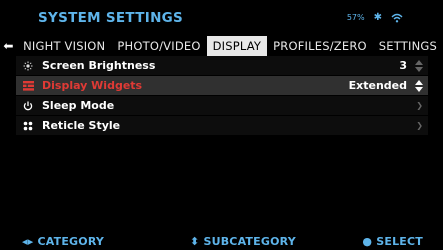  What do you see at coordinates (221, 17) in the screenshot?
I see `header-bar: SYSTEM SETTINGS 57% ✱` at bounding box center [221, 17].